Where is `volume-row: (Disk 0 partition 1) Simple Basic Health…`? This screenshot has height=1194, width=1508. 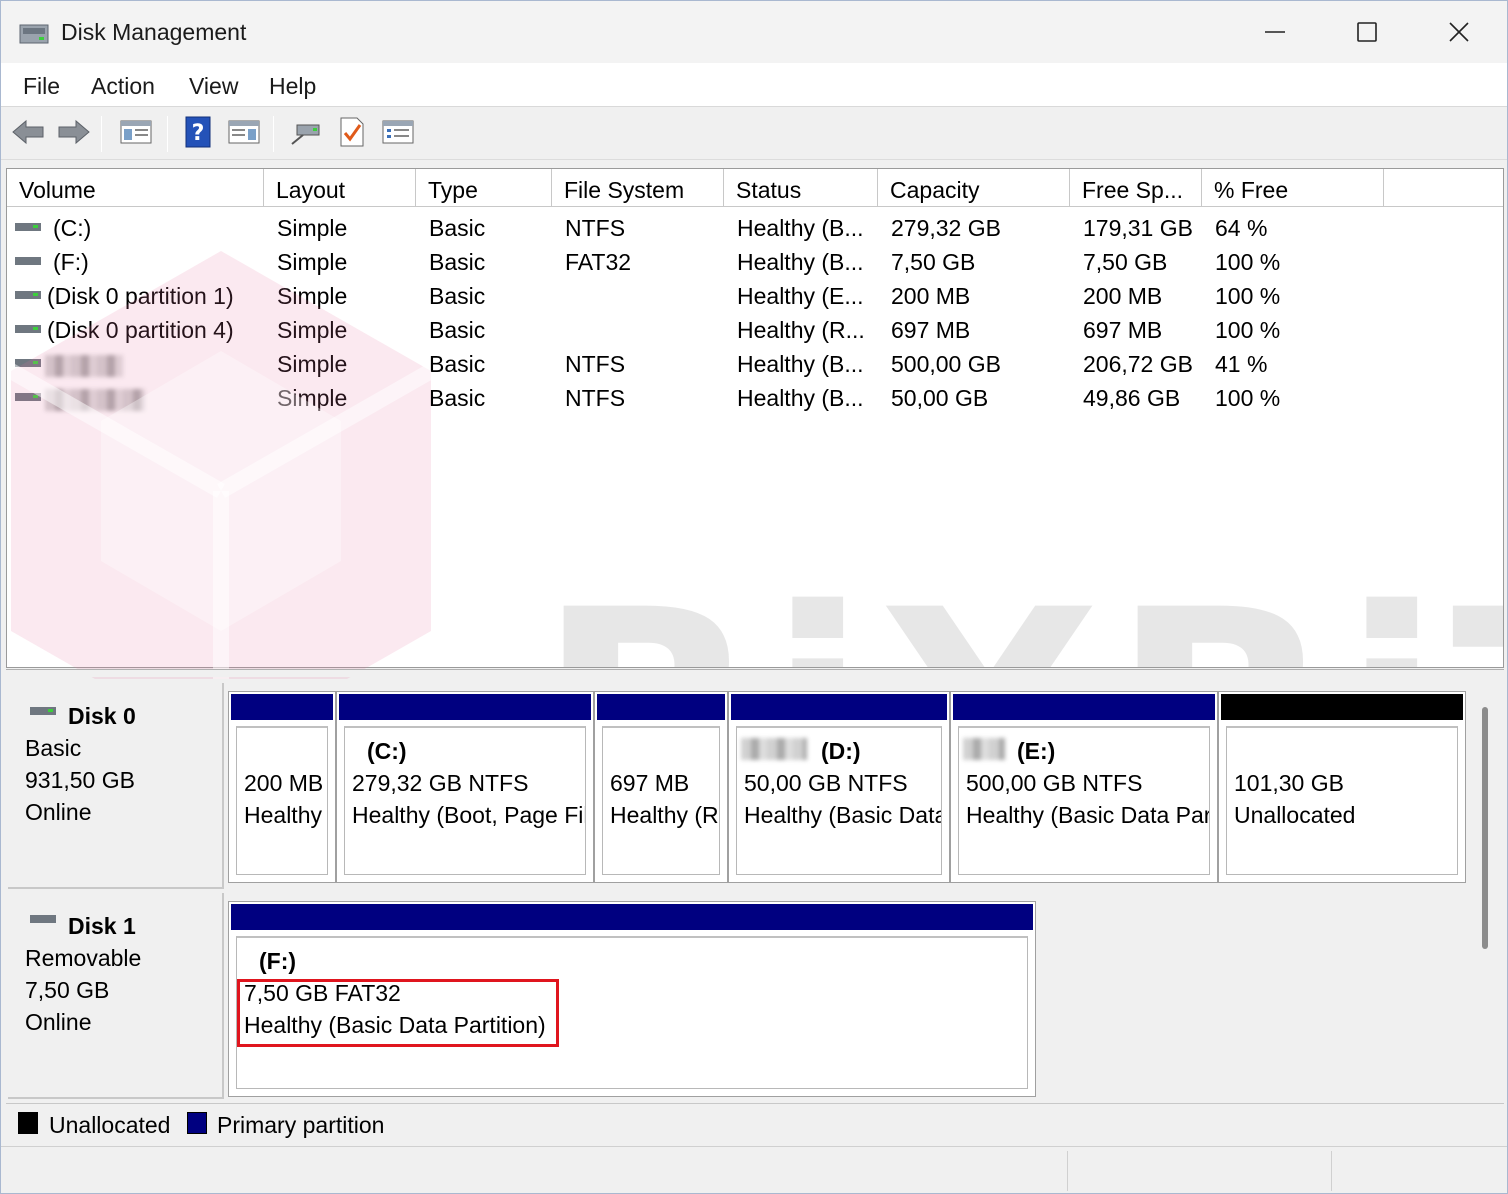
volume-row: (Disk 0 partition 1) Simple Basic Health… is located at coordinates (755, 296).